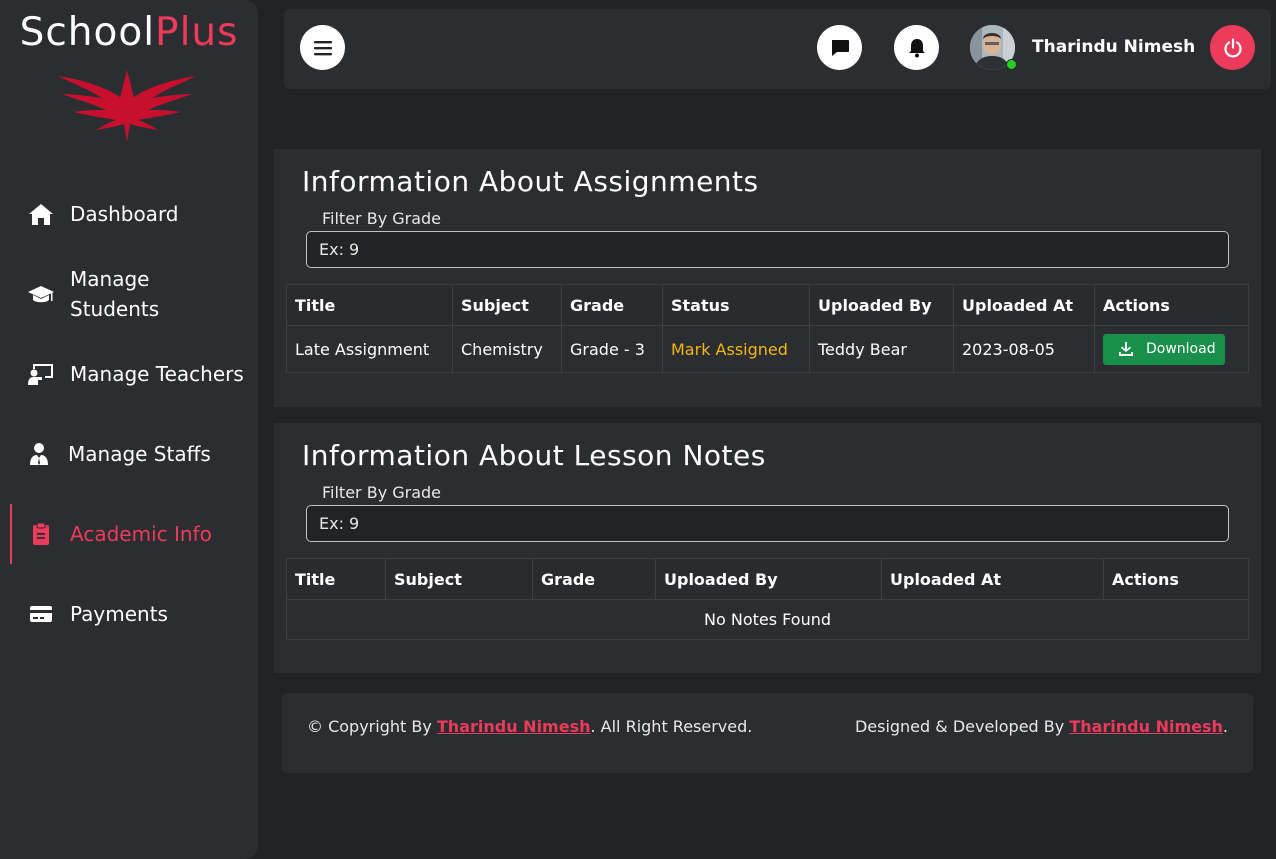 The width and height of the screenshot is (1276, 859). What do you see at coordinates (382, 492) in the screenshot?
I see `lesson-notes-filter-label: Filter By Grade` at bounding box center [382, 492].